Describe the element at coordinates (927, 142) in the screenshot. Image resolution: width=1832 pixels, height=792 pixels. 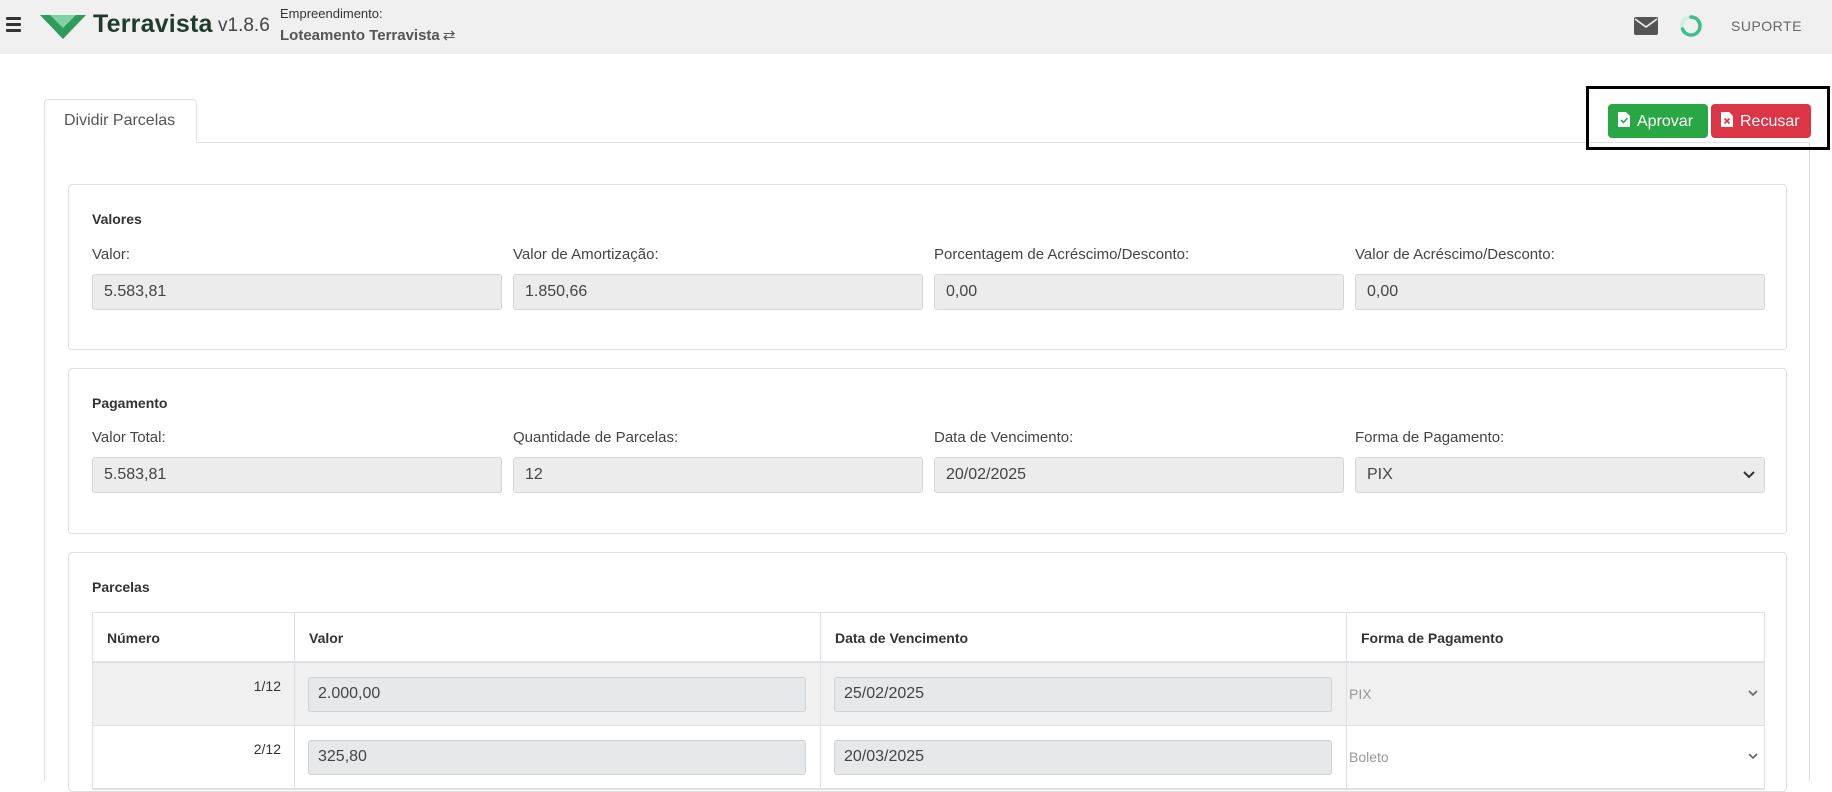
I see `tab-divider` at that location.